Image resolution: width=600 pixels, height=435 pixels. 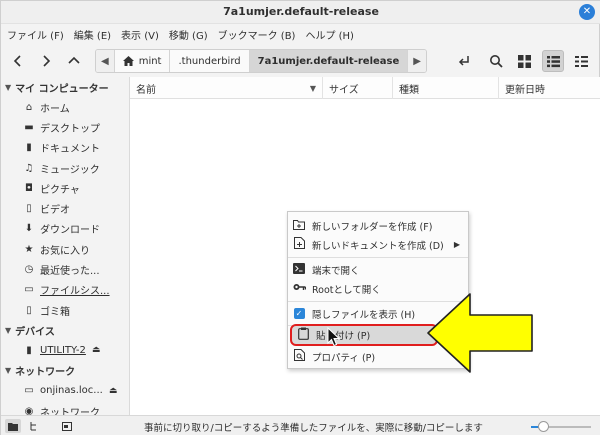 I want to click on menu-item-paste: 貼り付け (P), so click(x=364, y=335).